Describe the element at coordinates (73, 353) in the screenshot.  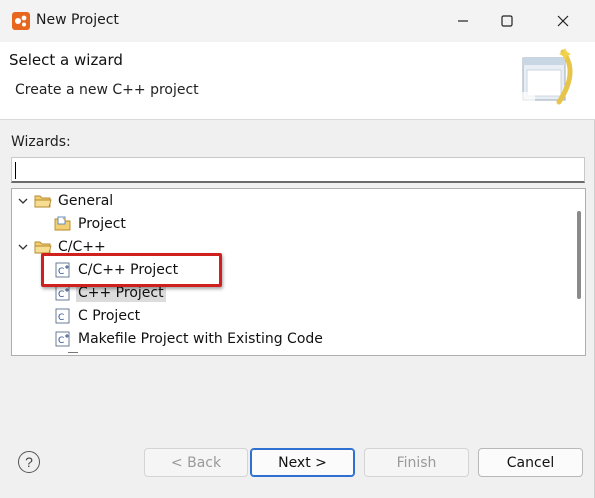
I see `tree-item-partial` at that location.